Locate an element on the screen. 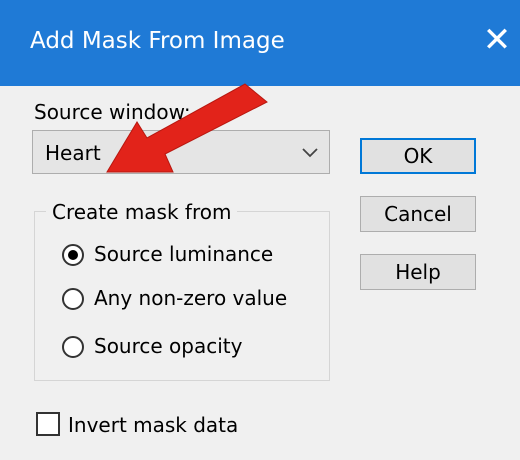  invert-mask-checkbox is located at coordinates (48, 424).